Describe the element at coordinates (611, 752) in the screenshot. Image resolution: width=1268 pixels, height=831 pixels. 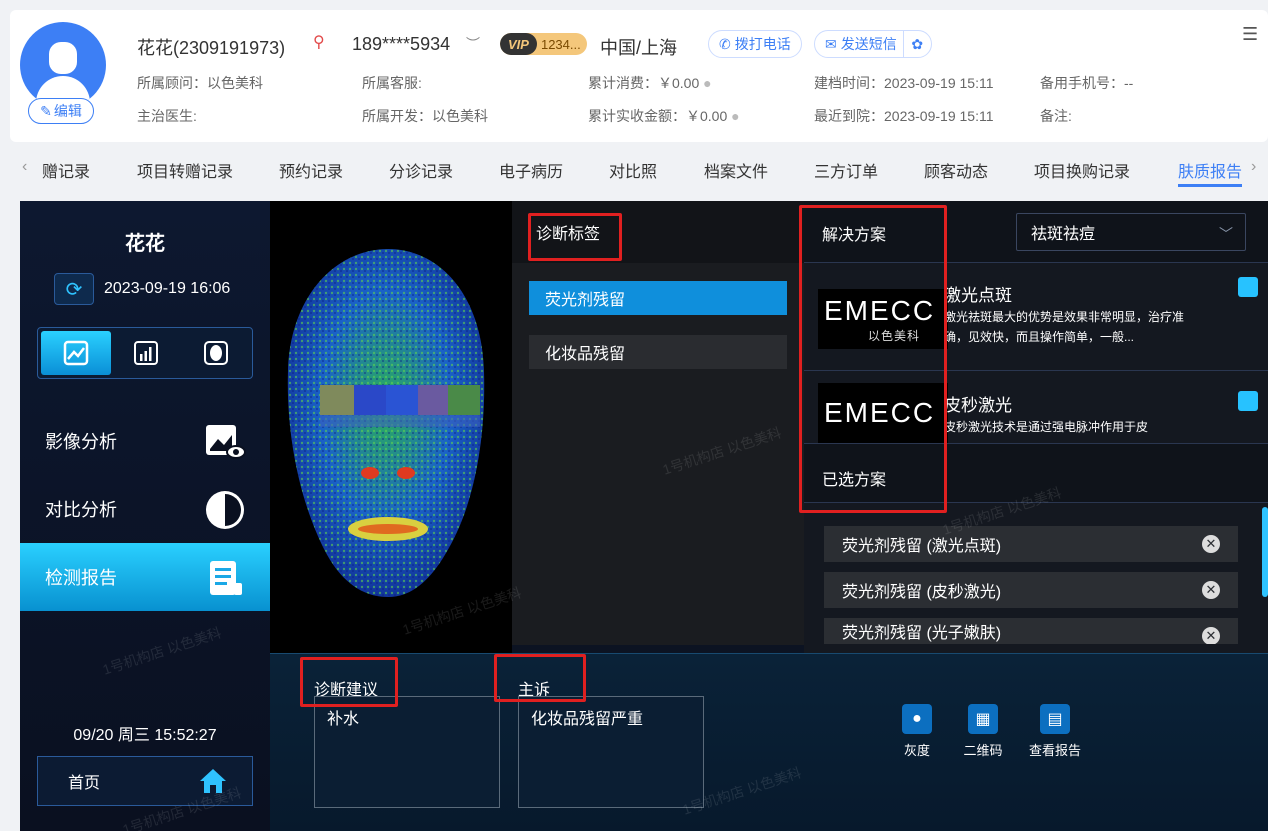
I see `complaint-field: 化妆品残留严重` at that location.